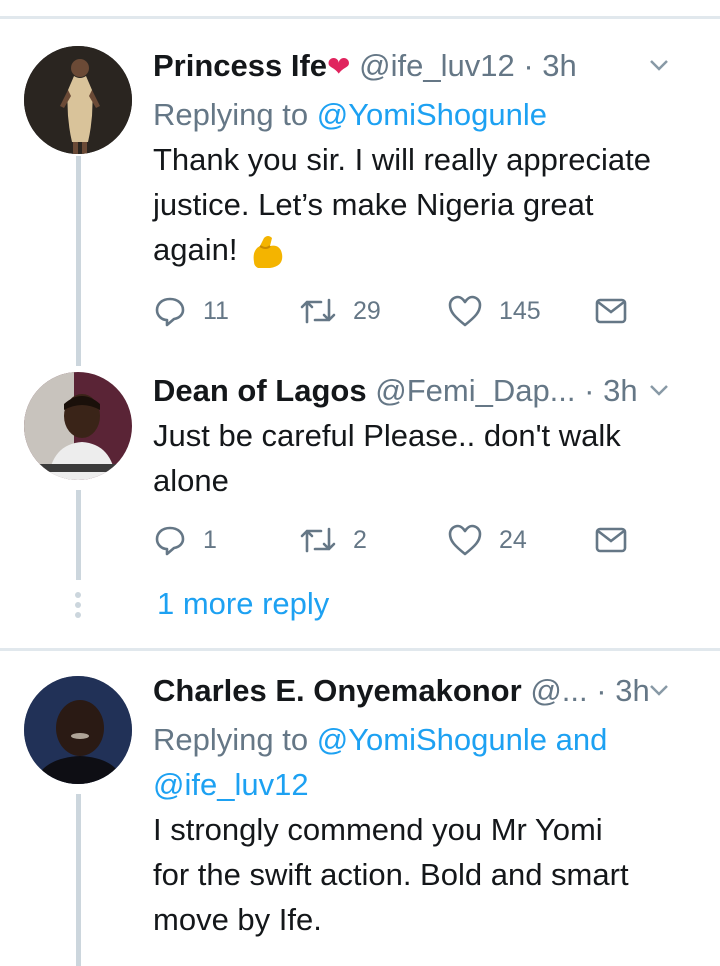 This screenshot has height=966, width=720. I want to click on top-divider, so click(360, 17).